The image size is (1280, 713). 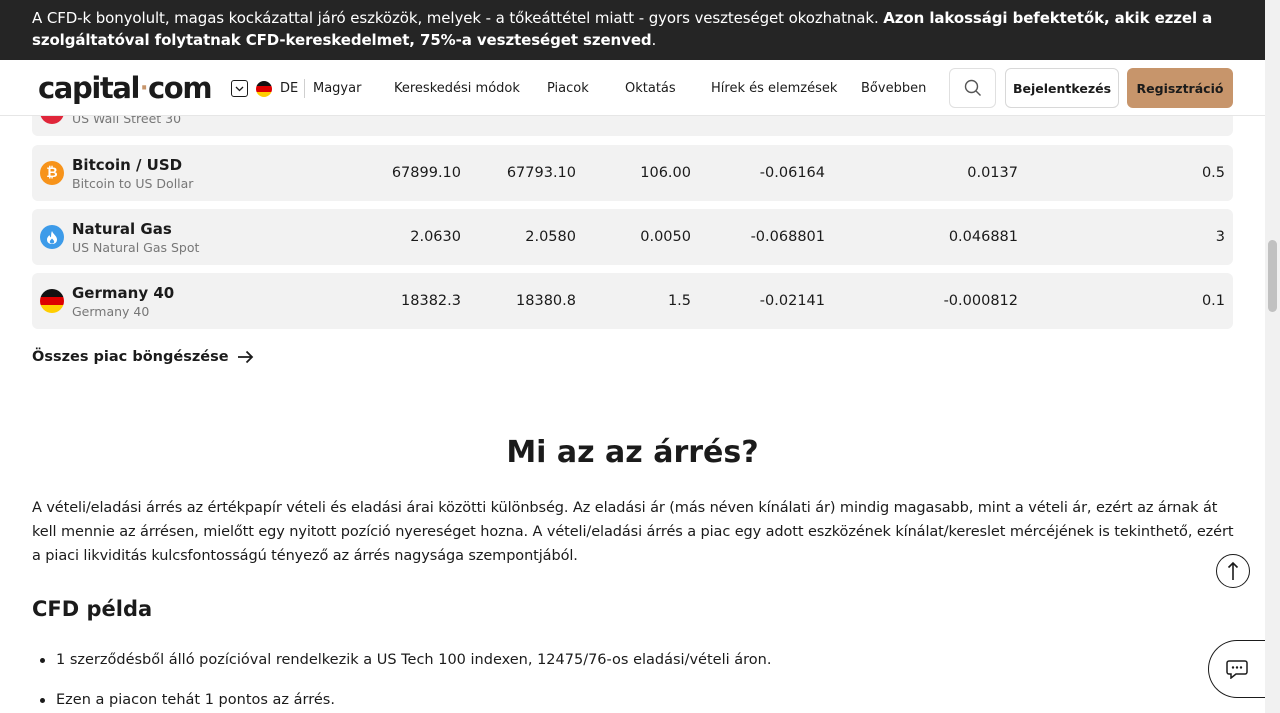 I want to click on nav-markets: Piacok, so click(x=568, y=88).